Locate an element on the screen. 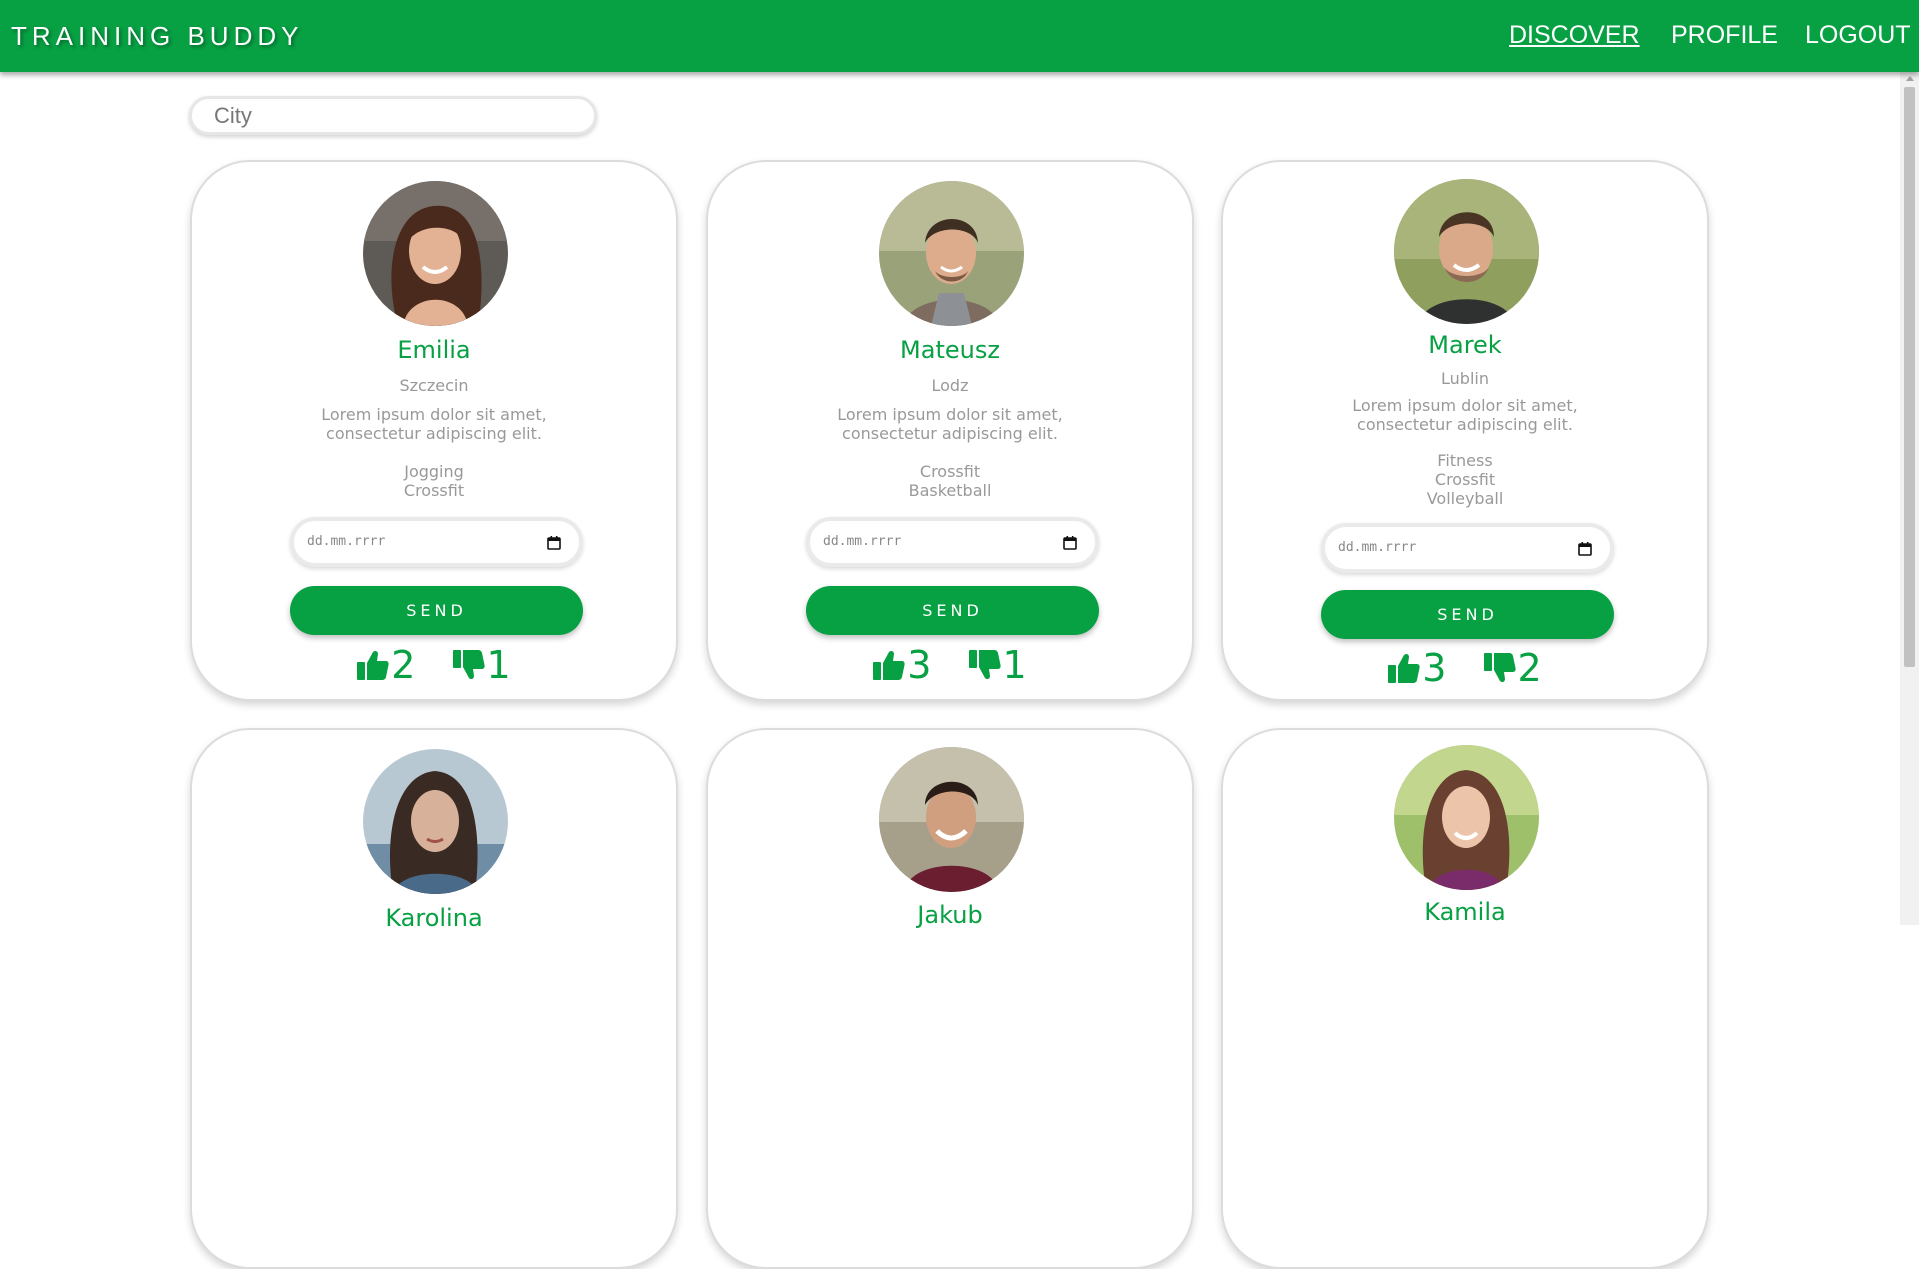  buddy-city: Lodz is located at coordinates (950, 385).